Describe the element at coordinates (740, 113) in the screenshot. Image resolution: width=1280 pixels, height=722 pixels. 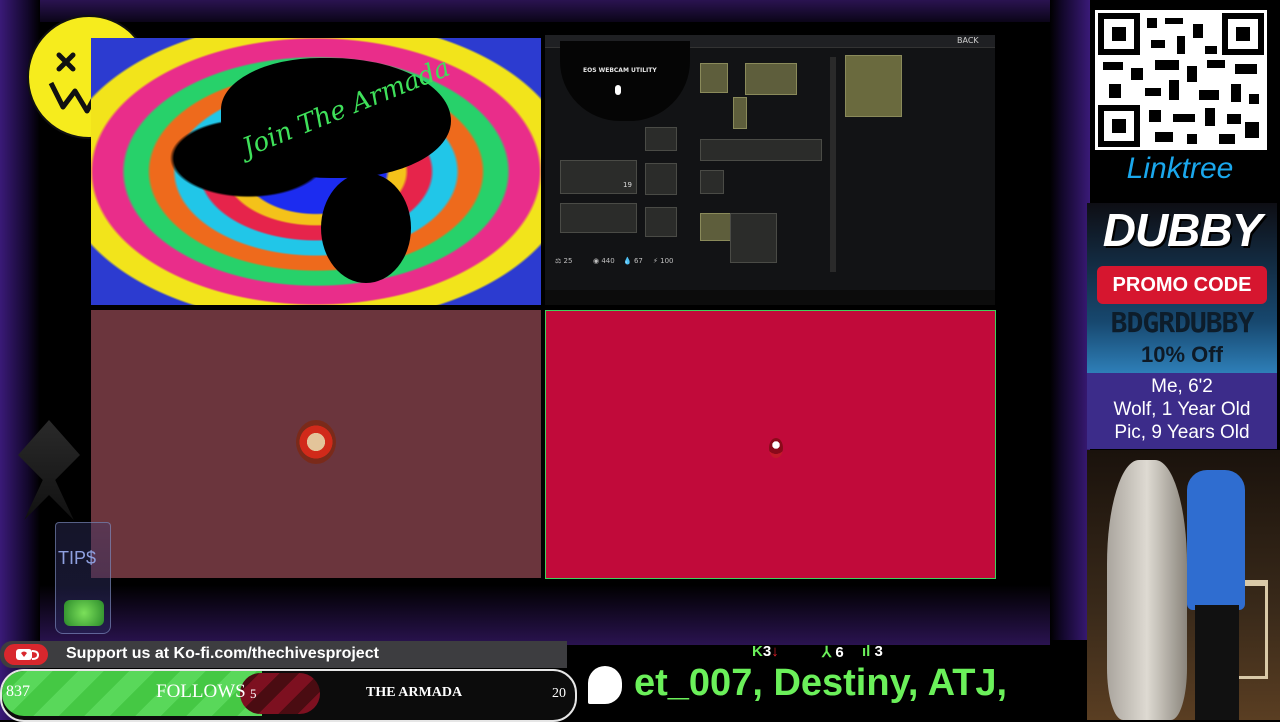
I see `ammo-item` at that location.